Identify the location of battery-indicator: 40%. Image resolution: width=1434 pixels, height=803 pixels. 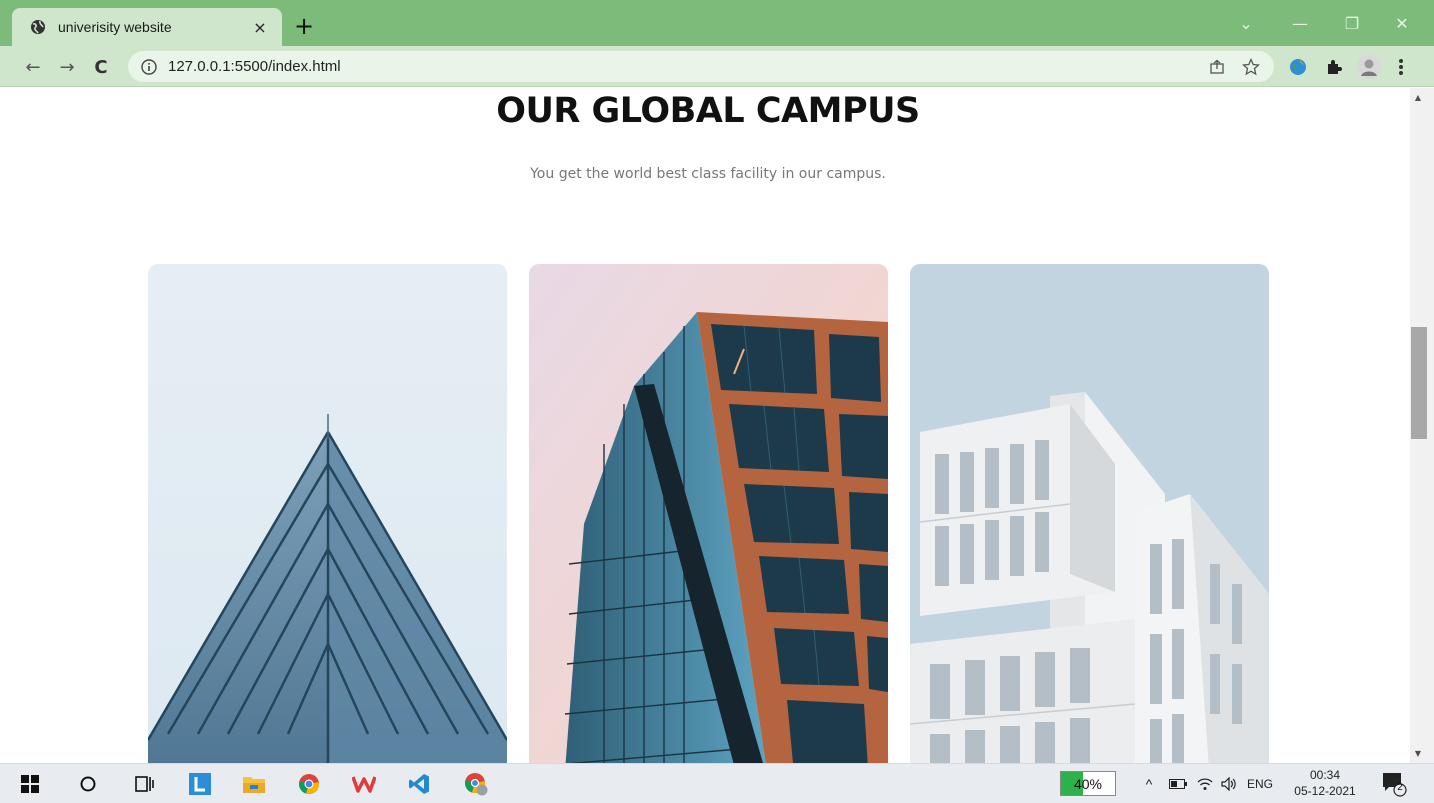
(1088, 783).